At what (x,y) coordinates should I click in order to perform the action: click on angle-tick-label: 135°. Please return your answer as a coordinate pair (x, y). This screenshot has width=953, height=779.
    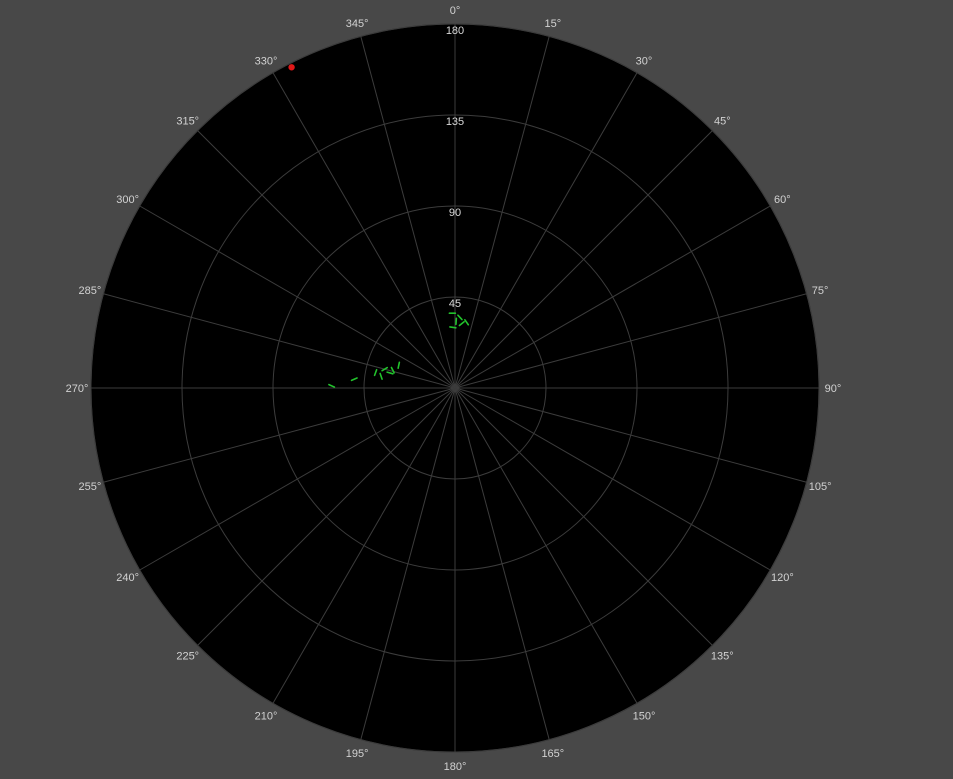
    Looking at the image, I should click on (722, 656).